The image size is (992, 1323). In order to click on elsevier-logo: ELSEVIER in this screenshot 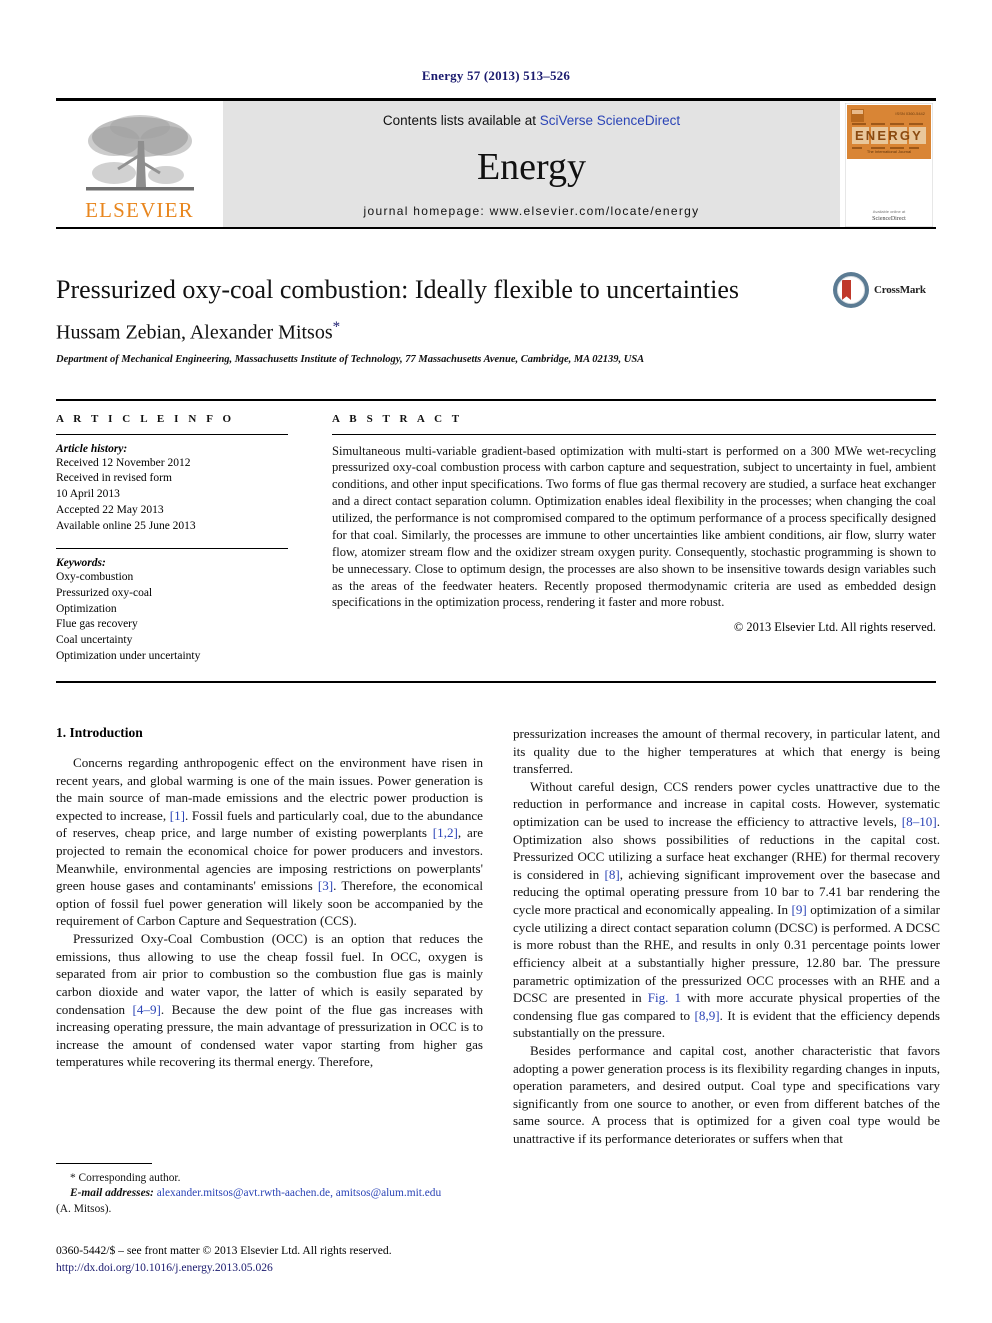, I will do `click(139, 164)`.